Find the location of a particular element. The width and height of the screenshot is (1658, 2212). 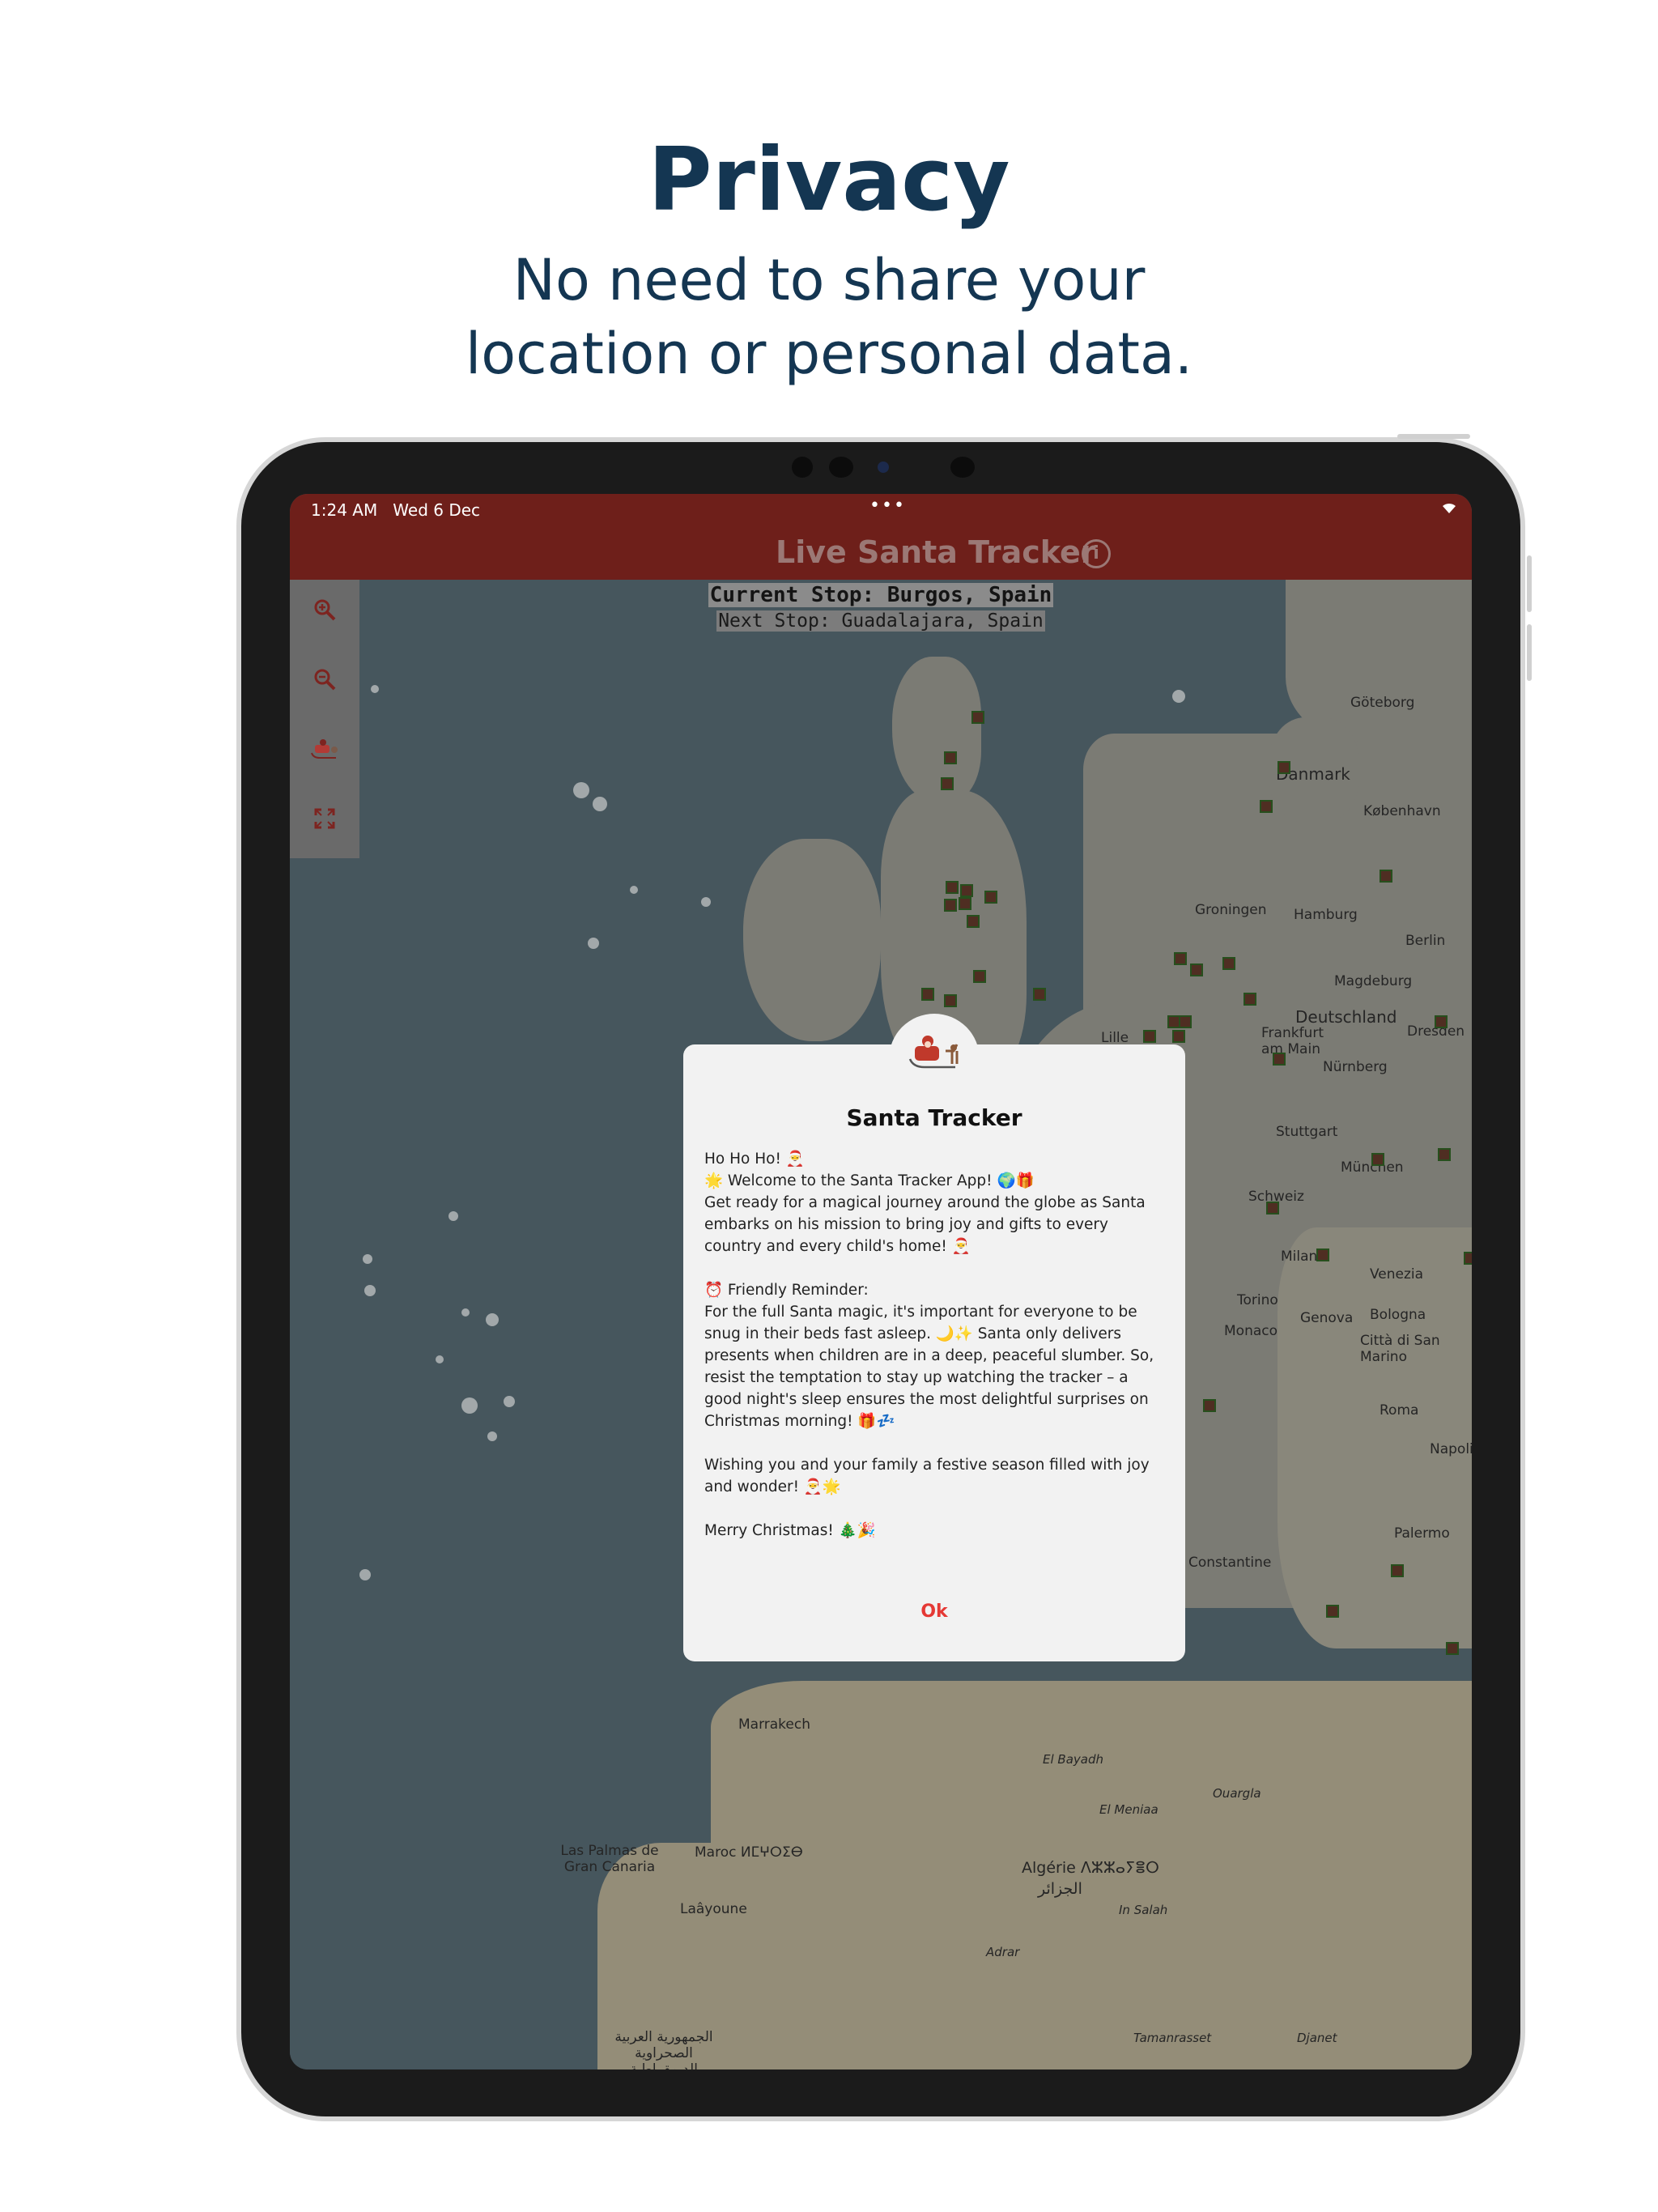

status-bar: 1:24 AM Wed 6 Dec ••• is located at coordinates (881, 510).